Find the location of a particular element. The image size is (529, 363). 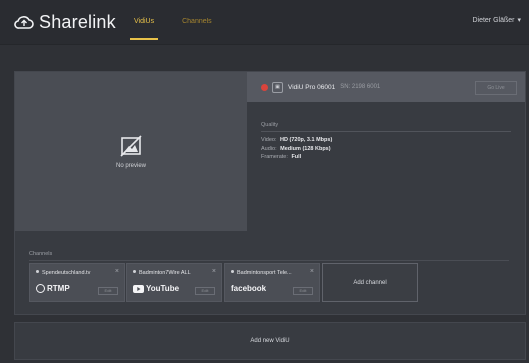

caret-down-icon: ▾ is located at coordinates (519, 20).